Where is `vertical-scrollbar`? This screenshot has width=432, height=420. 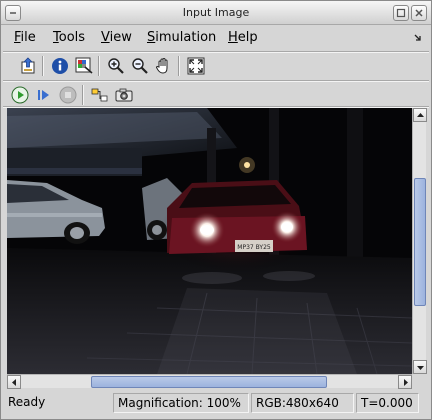 vertical-scrollbar is located at coordinates (419, 241).